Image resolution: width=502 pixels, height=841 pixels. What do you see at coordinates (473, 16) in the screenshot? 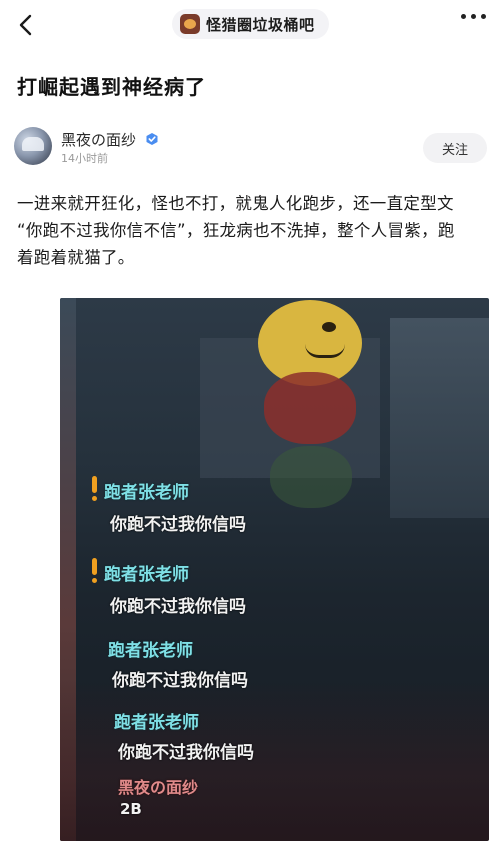
I see `more-dots-icon` at bounding box center [473, 16].